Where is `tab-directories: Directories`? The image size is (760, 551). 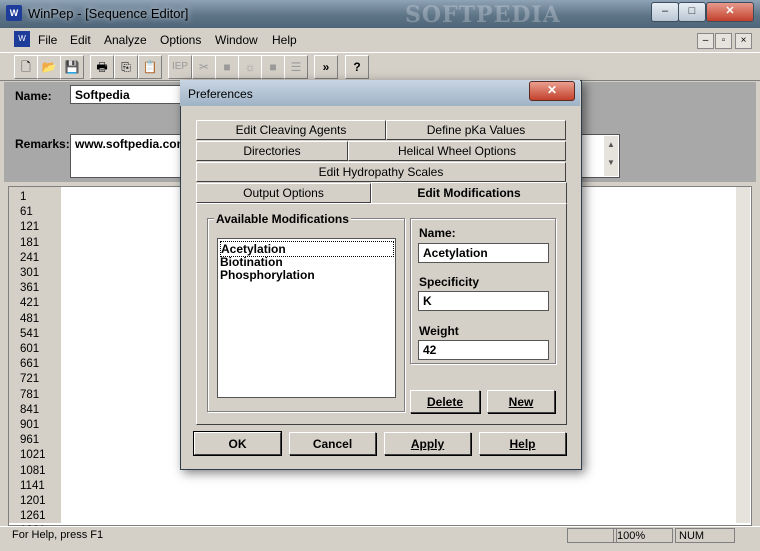 tab-directories: Directories is located at coordinates (272, 151).